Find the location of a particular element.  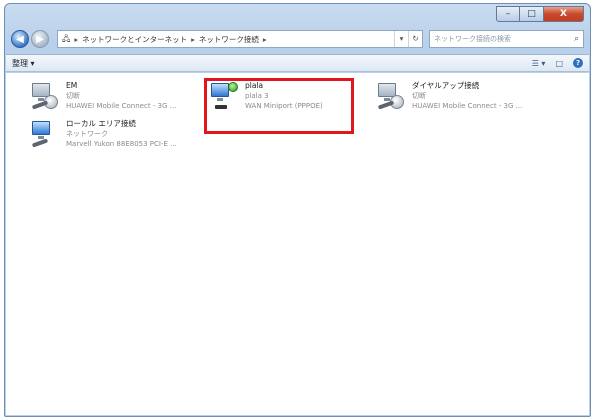

help-icon: ? is located at coordinates (578, 63).